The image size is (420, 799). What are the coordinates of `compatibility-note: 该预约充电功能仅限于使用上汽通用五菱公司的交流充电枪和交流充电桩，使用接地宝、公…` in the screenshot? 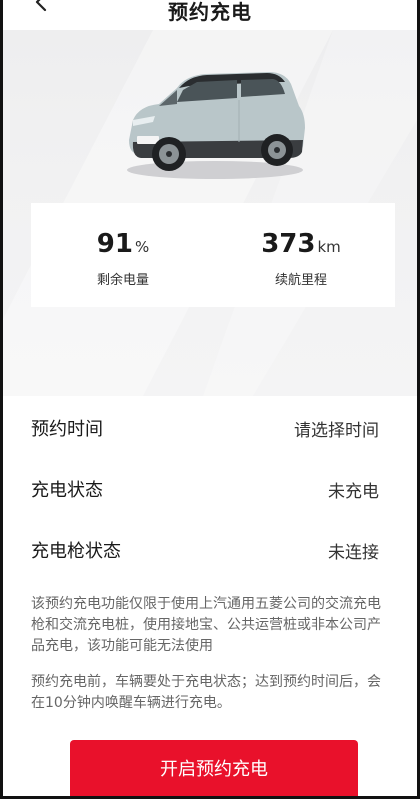 It's located at (206, 625).